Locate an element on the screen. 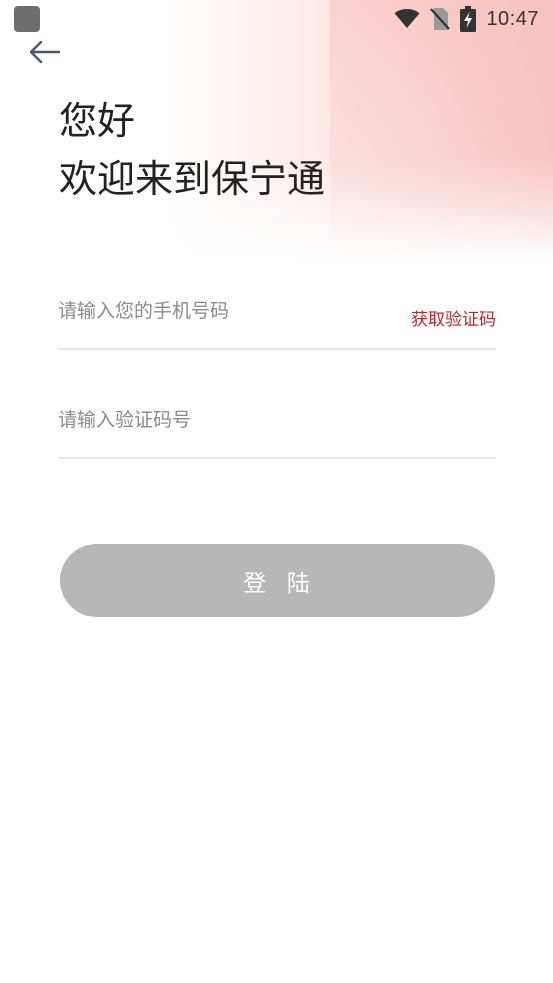  get-code-button: 获取验证码 is located at coordinates (453, 317).